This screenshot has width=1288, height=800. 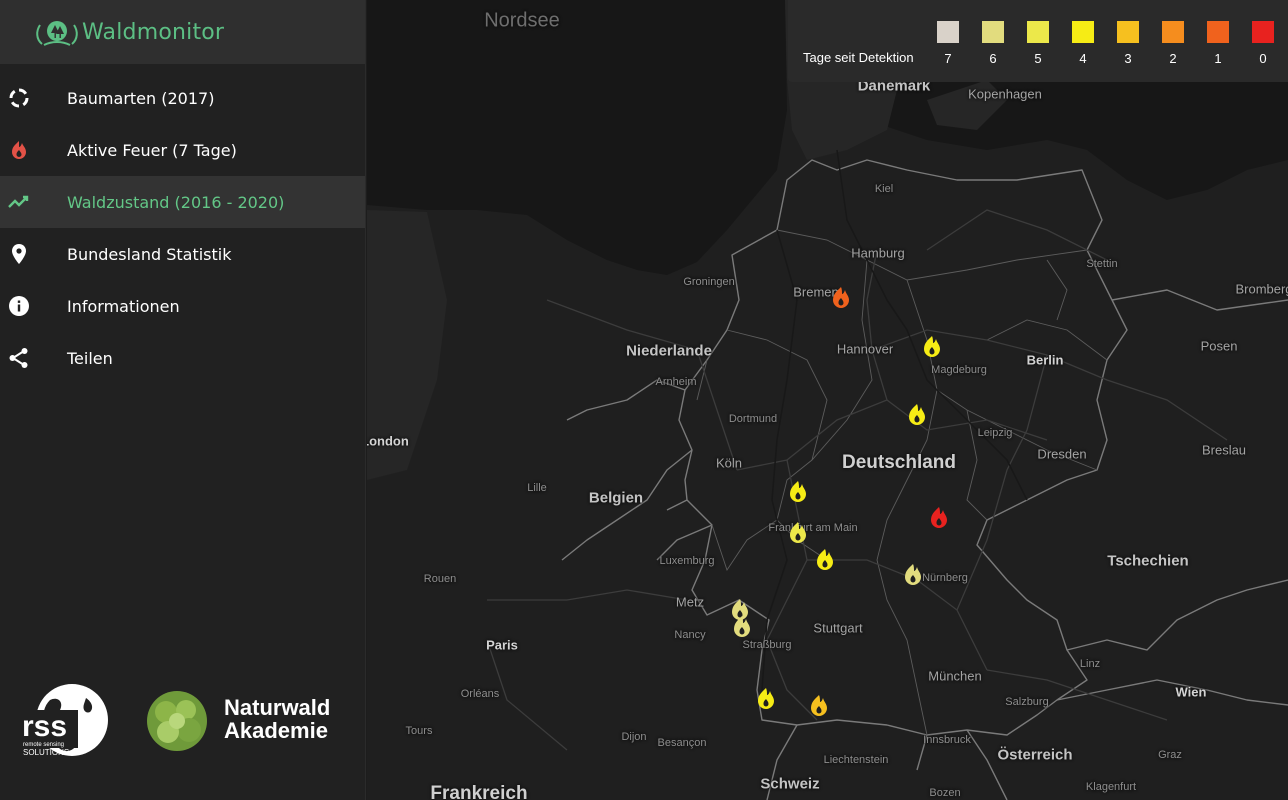 I want to click on map-label-town: Graz, so click(x=1170, y=755).